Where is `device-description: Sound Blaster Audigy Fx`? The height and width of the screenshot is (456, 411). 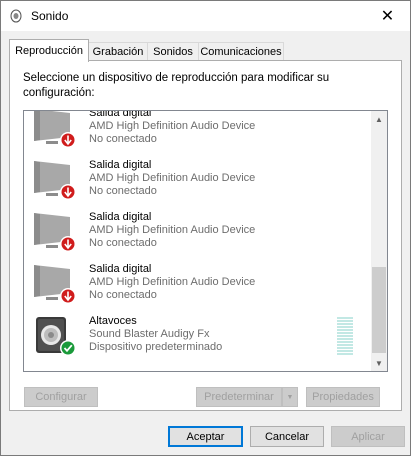
device-description: Sound Blaster Audigy Fx is located at coordinates (149, 334).